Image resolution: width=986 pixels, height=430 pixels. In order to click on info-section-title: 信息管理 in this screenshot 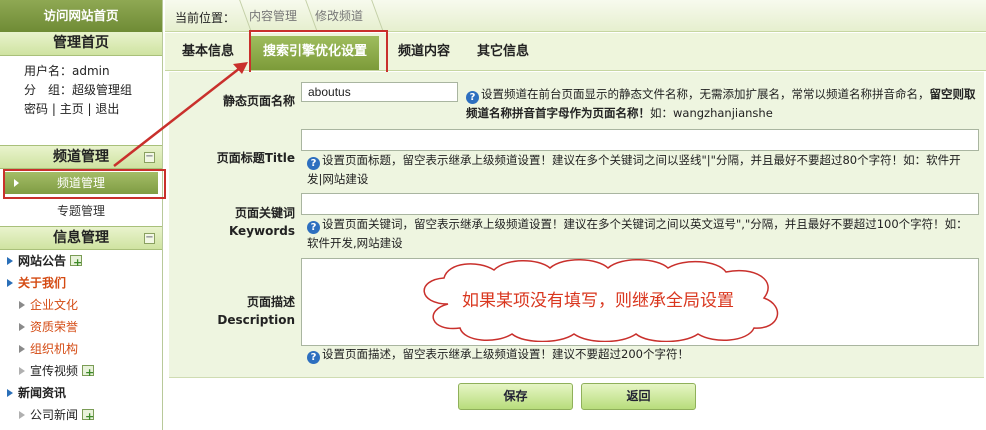, I will do `click(81, 238)`.